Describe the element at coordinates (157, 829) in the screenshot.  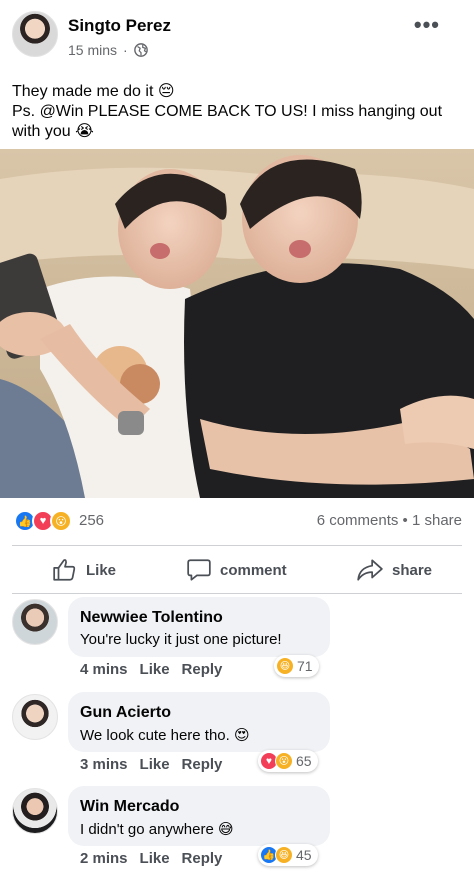
I see `comment-text: I didn't go anywhere 😅` at that location.